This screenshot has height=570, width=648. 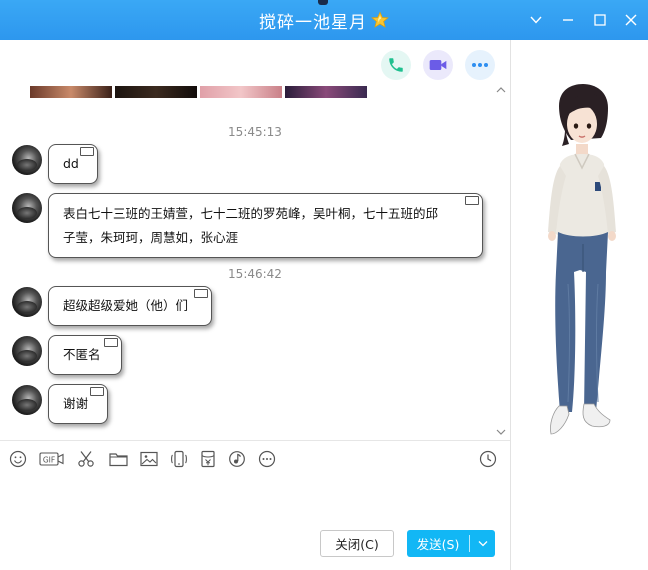 I want to click on send-label: 发送(S), so click(x=438, y=544).